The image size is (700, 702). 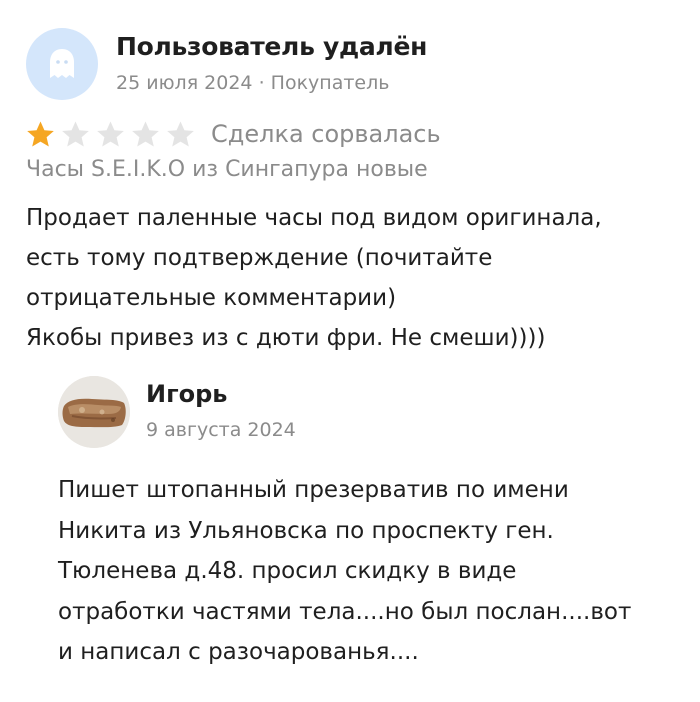 What do you see at coordinates (326, 134) in the screenshot?
I see `deal-status: Сделка сорвалась` at bounding box center [326, 134].